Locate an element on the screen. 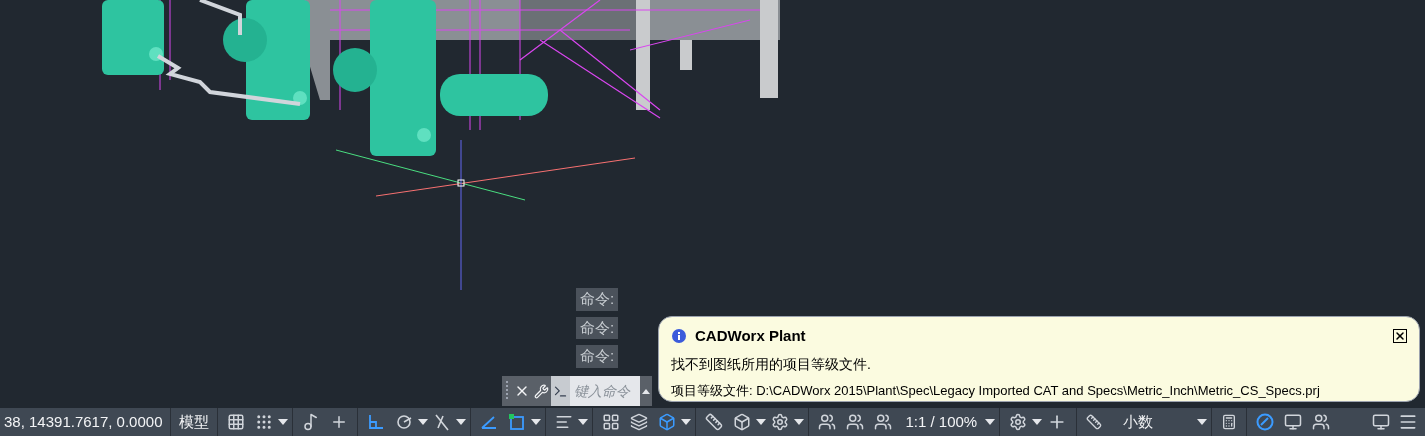  balloon-detail: 项目等级文件: D:\CADWorx 2015\Plant\Spec\Legacy Imported CAT and Specs\Metric_Inch\Metric_CS_Specs.prj is located at coordinates (996, 390).